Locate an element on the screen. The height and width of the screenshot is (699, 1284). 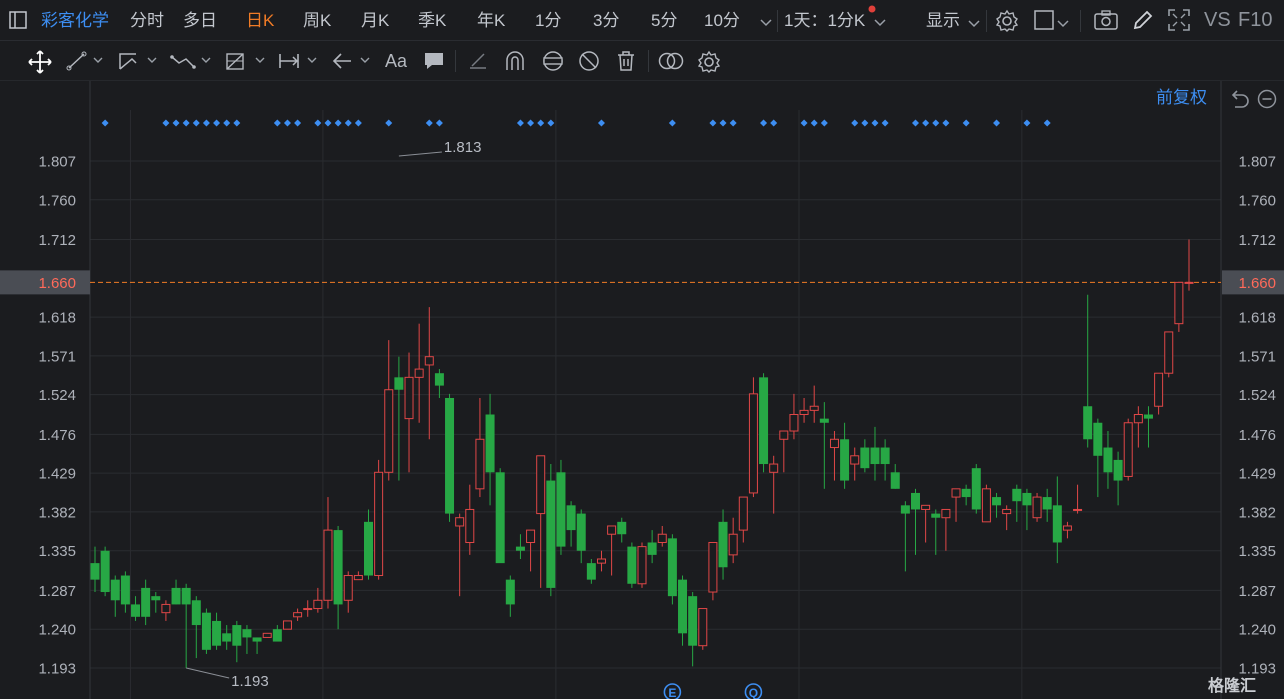
vs-button: VS is located at coordinates (1217, 20).